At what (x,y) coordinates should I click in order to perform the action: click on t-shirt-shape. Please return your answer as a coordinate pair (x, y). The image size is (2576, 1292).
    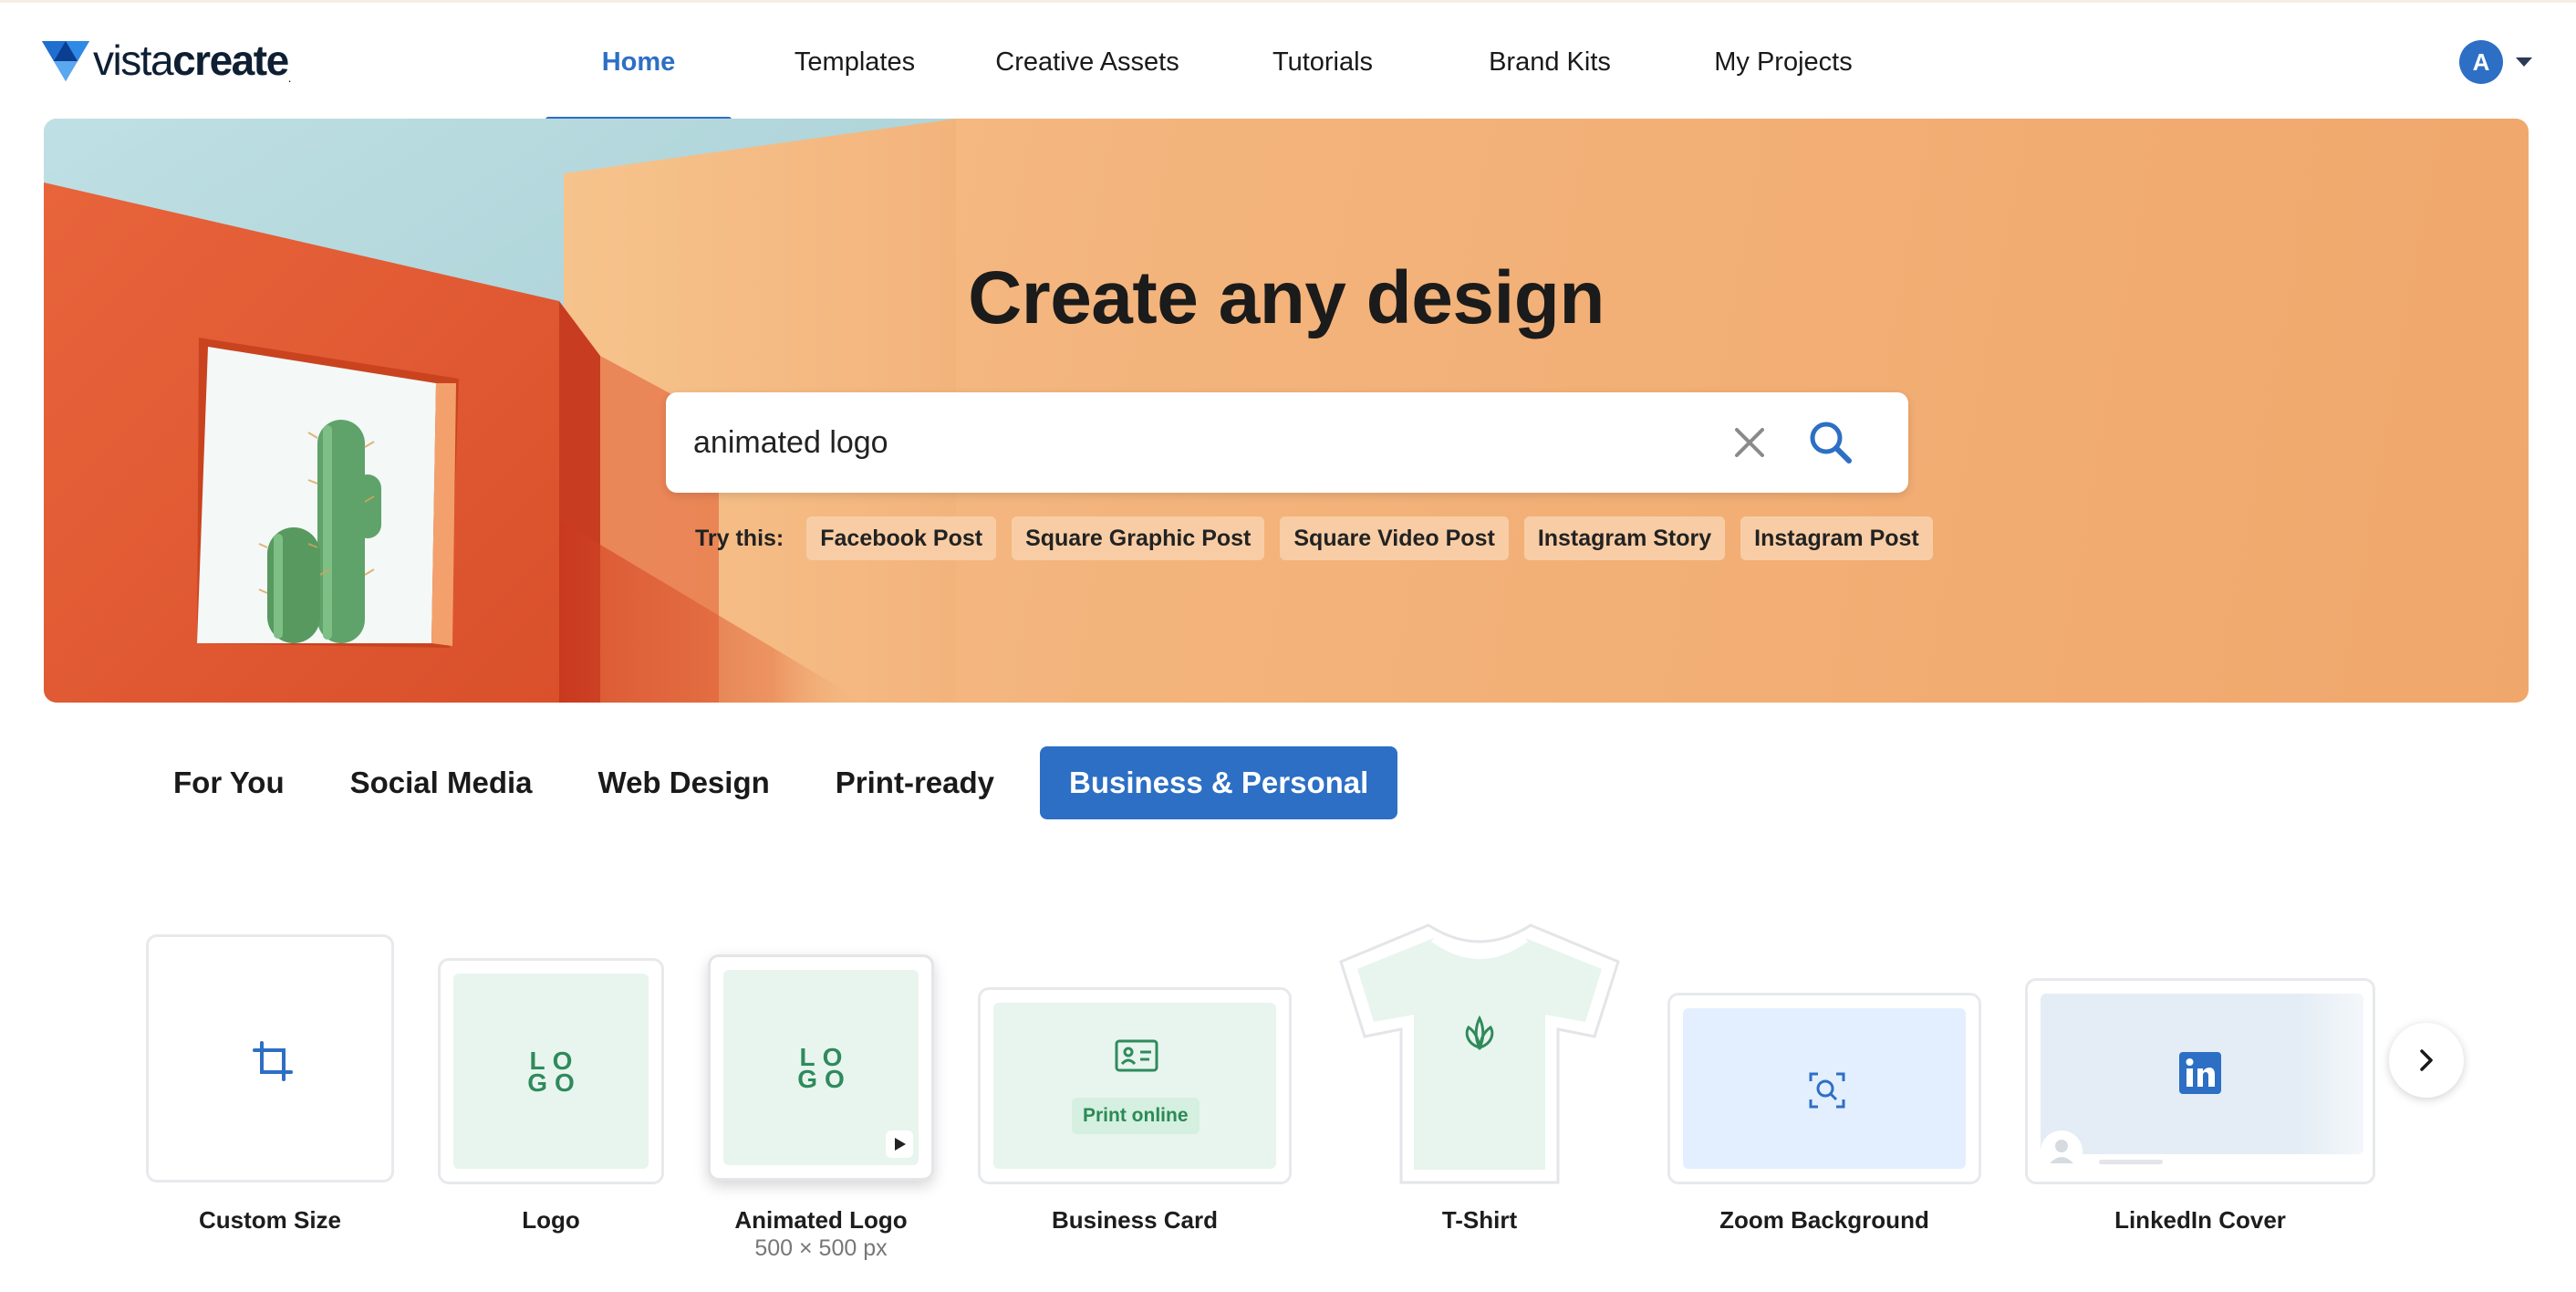
    Looking at the image, I should click on (1480, 1053).